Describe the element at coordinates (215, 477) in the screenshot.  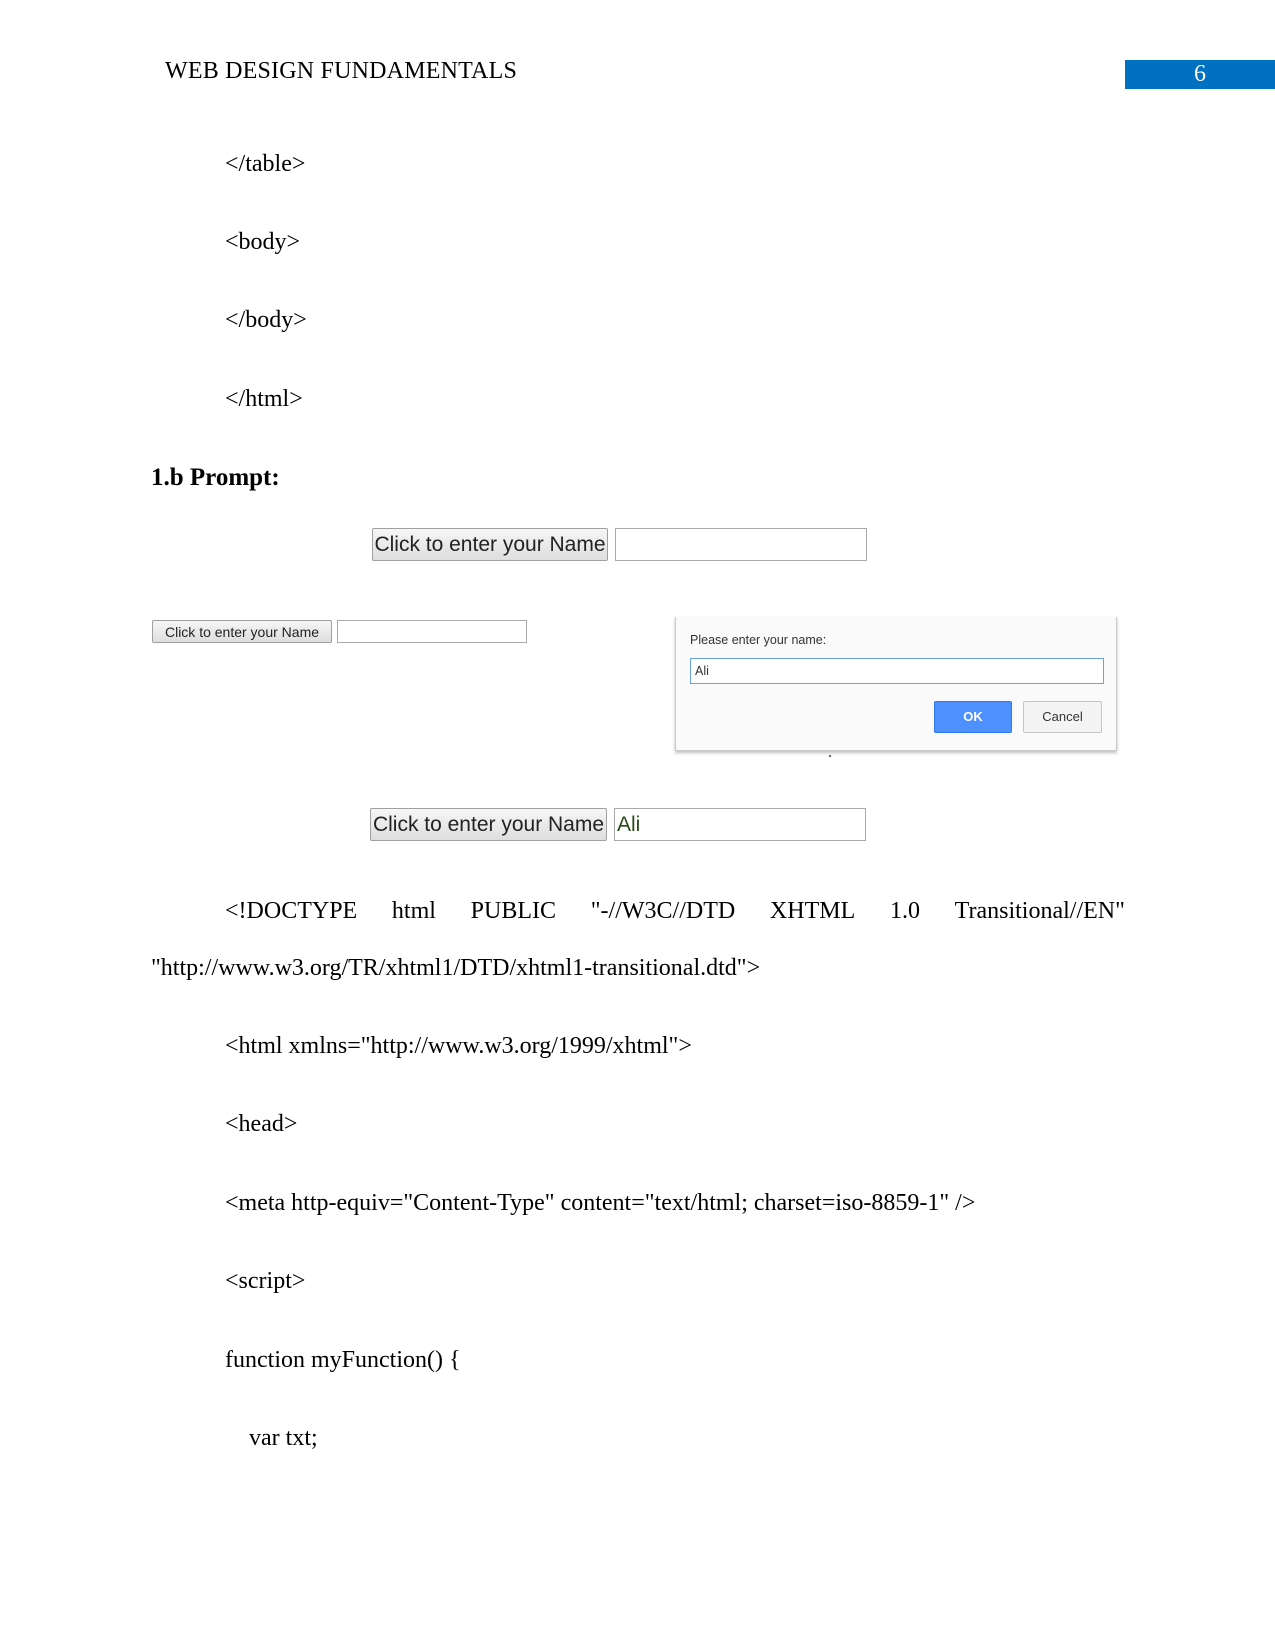
I see `section-heading: 1.b Prompt:` at that location.